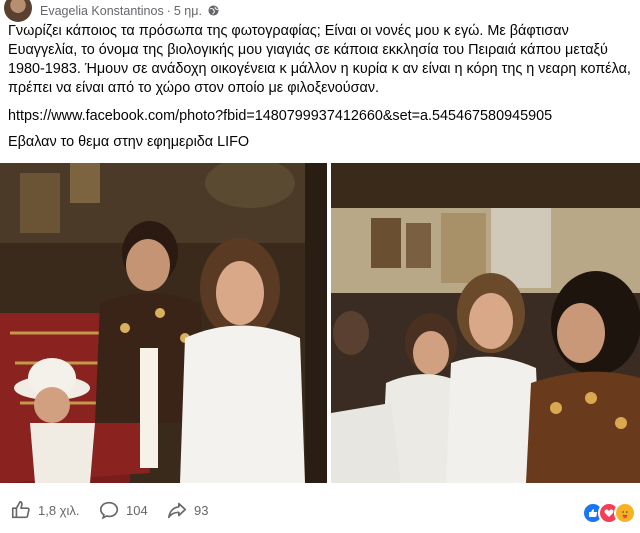 This screenshot has width=640, height=533. What do you see at coordinates (609, 513) in the screenshot?
I see `reaction-summary` at bounding box center [609, 513].